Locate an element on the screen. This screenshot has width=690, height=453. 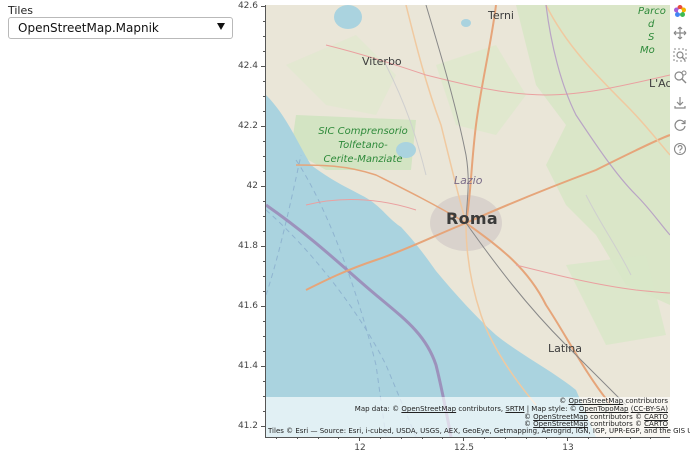
map-label-latina: Latina is located at coordinates (565, 348).